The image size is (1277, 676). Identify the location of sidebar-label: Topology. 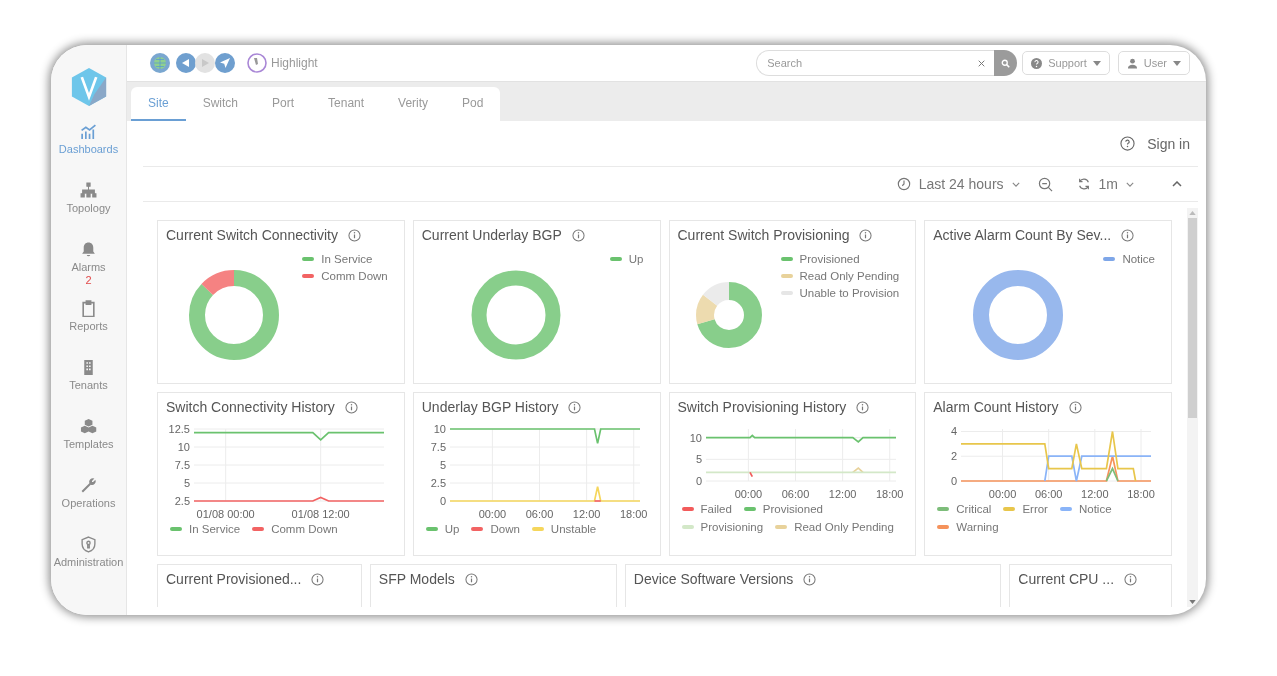
(88, 208).